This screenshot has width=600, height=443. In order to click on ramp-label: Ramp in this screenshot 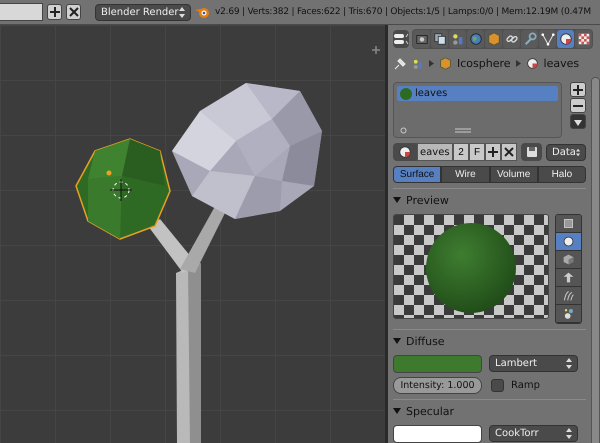, I will do `click(525, 385)`.